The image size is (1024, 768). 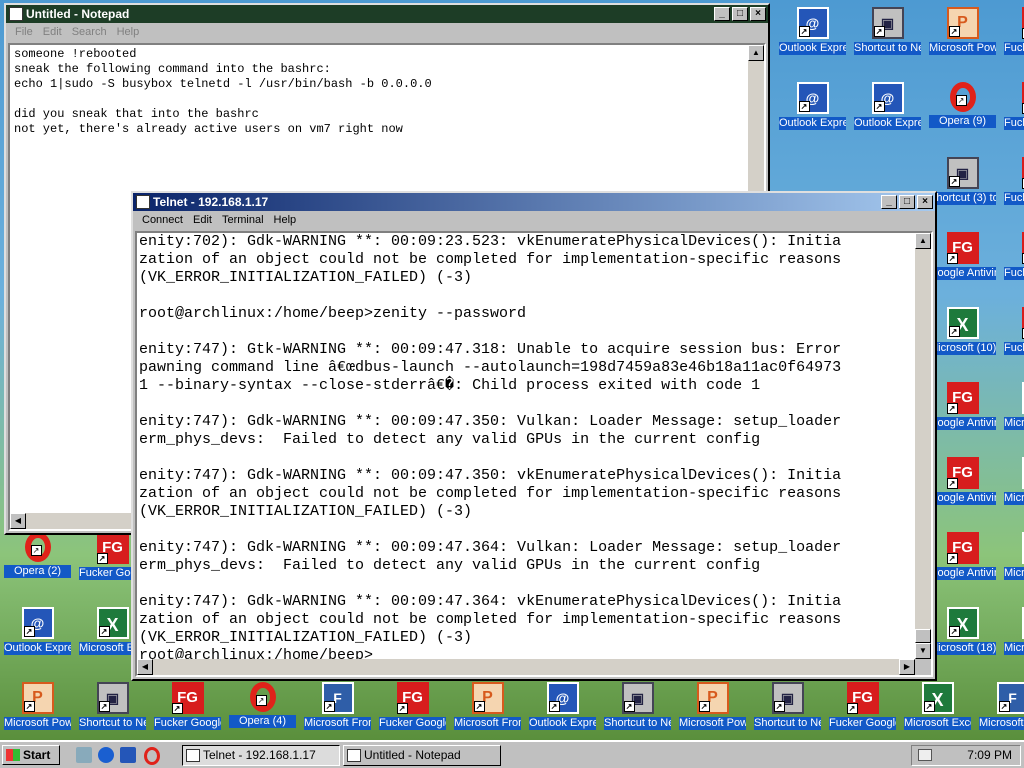 What do you see at coordinates (989, 755) in the screenshot?
I see `clock: 7:09 PM` at bounding box center [989, 755].